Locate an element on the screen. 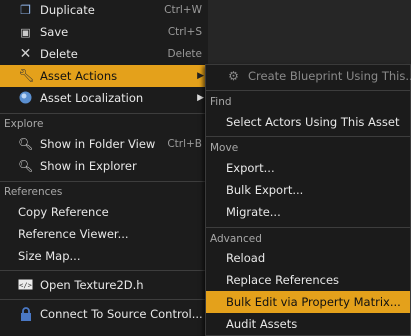 The image size is (411, 336). menu-item-show-folder-view: 🔍︎ Show in Folder View Ctrl+B is located at coordinates (104, 144).